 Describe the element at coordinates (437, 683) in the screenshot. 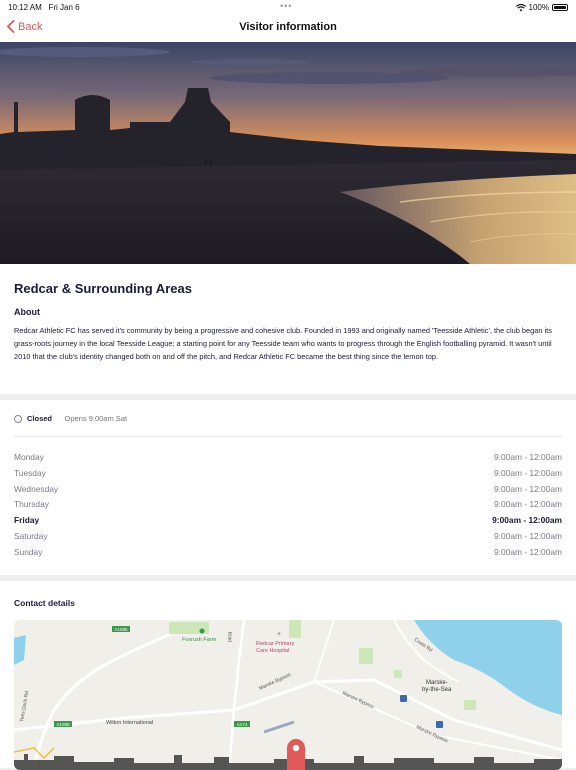

I see `map-label-marske-1: Marske-` at that location.